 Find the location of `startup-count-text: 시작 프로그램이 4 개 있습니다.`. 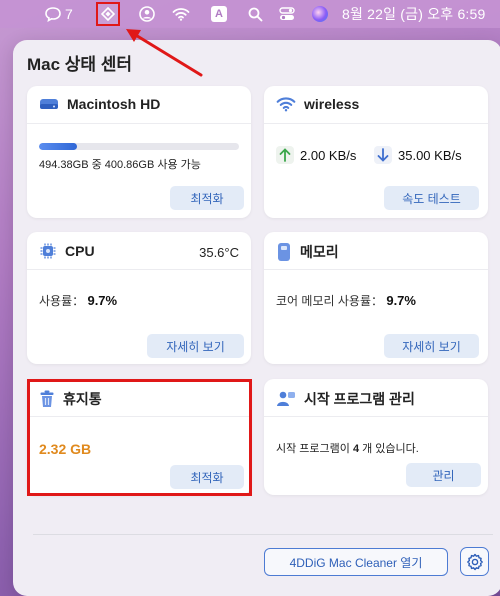

startup-count-text: 시작 프로그램이 4 개 있습니다. is located at coordinates (347, 448).